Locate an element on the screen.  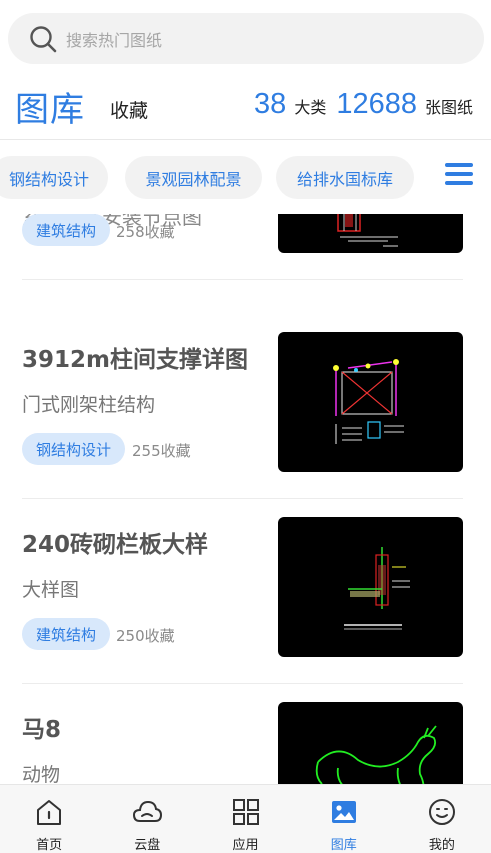
chip-plumbing: 给排水国标库 is located at coordinates (345, 177).